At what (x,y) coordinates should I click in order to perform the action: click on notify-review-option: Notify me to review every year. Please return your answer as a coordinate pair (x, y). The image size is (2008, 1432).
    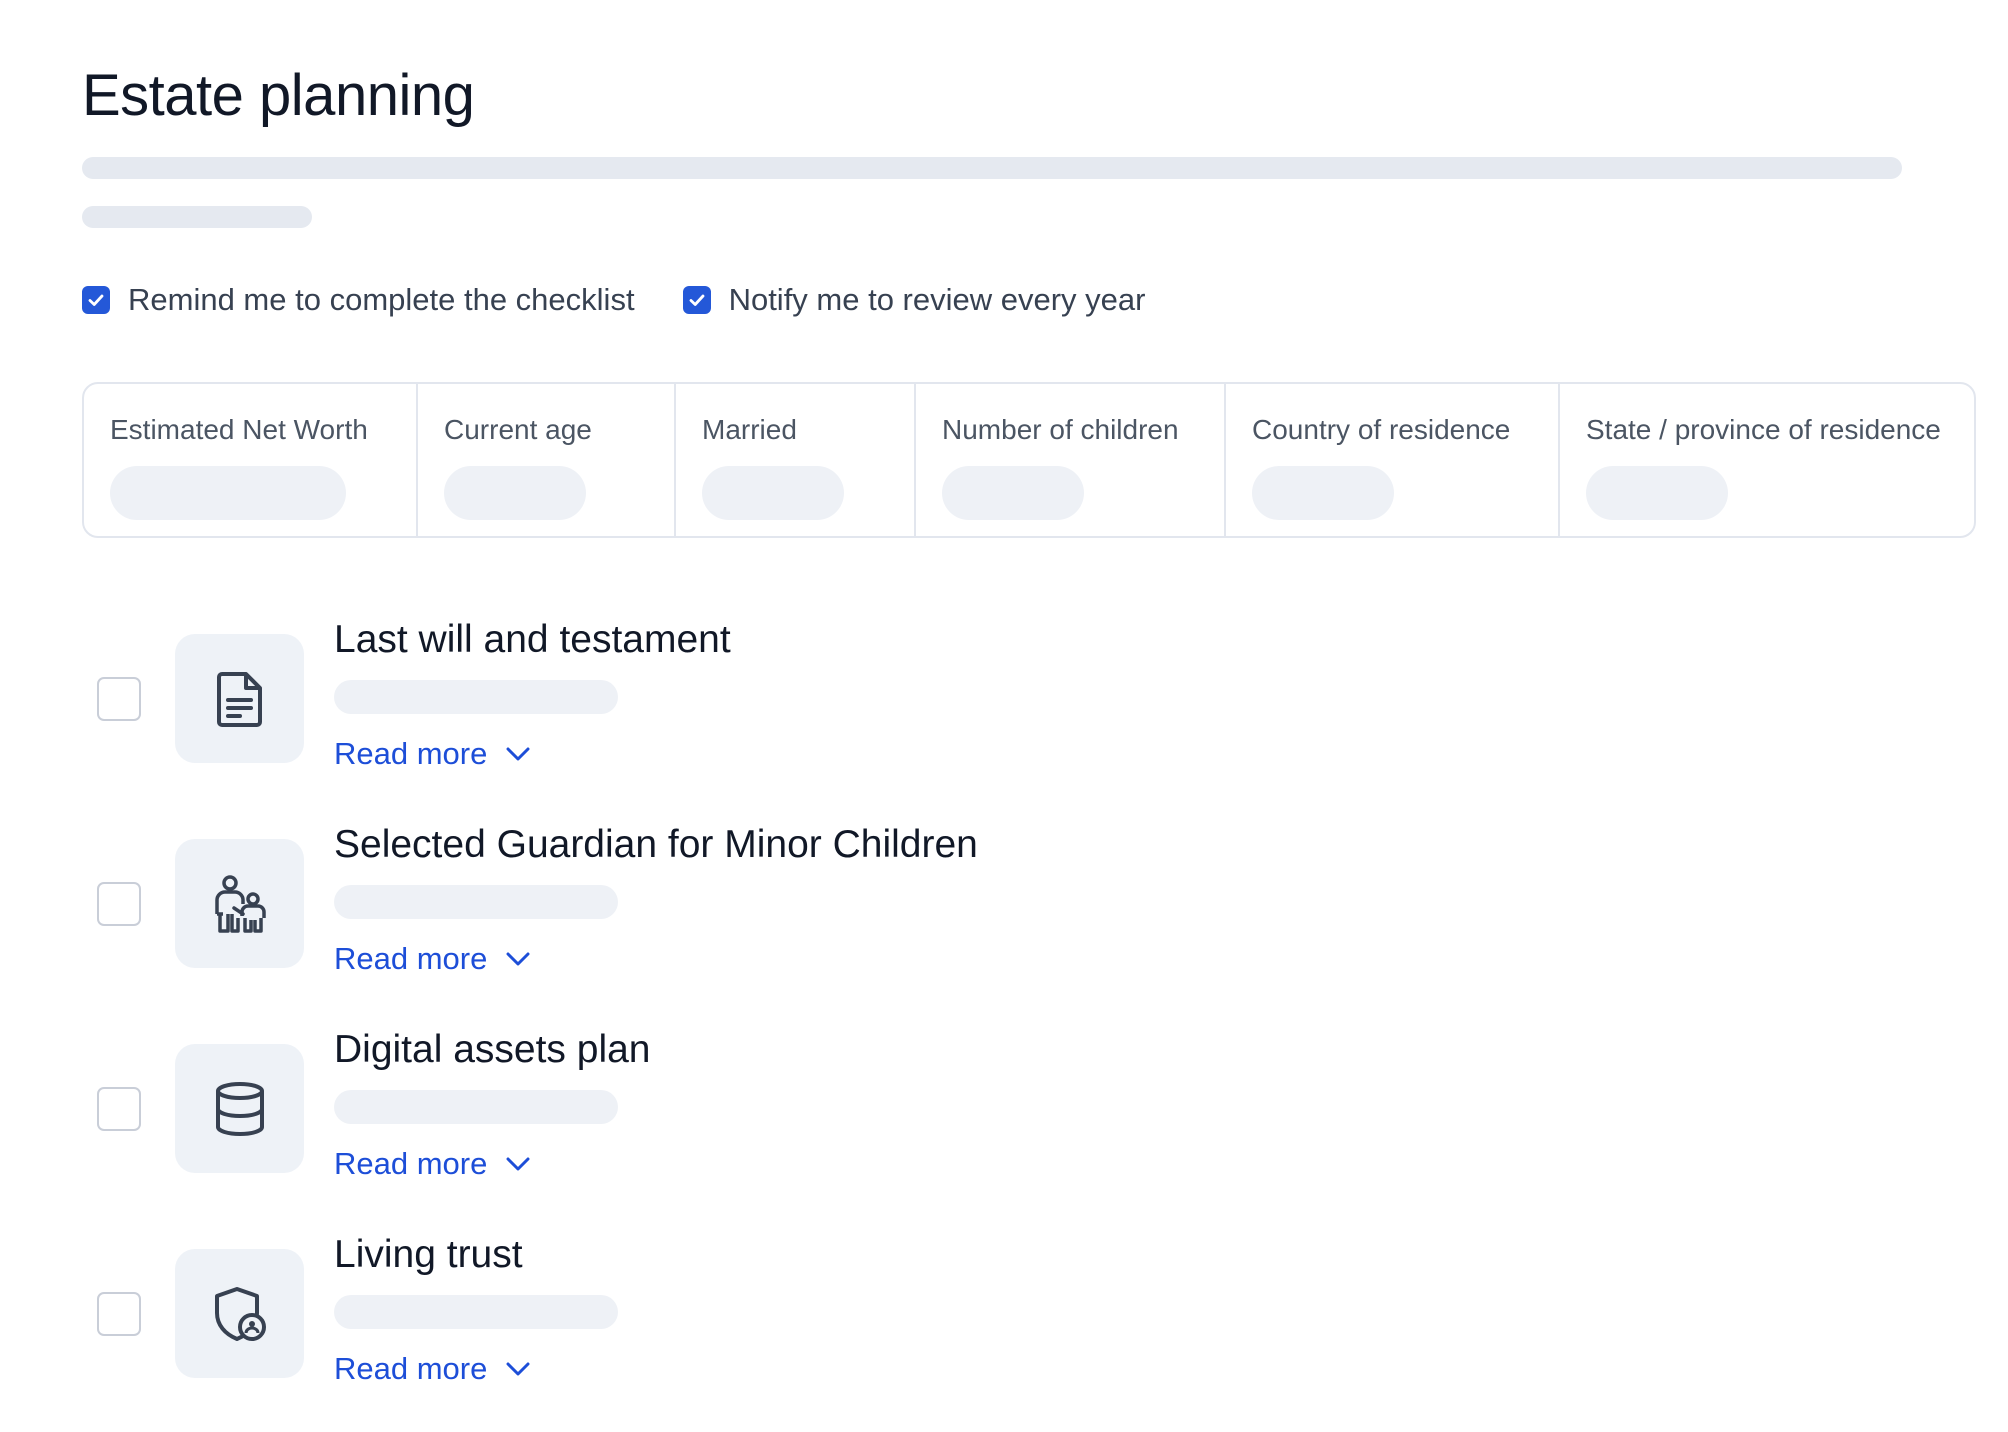
    Looking at the image, I should click on (914, 300).